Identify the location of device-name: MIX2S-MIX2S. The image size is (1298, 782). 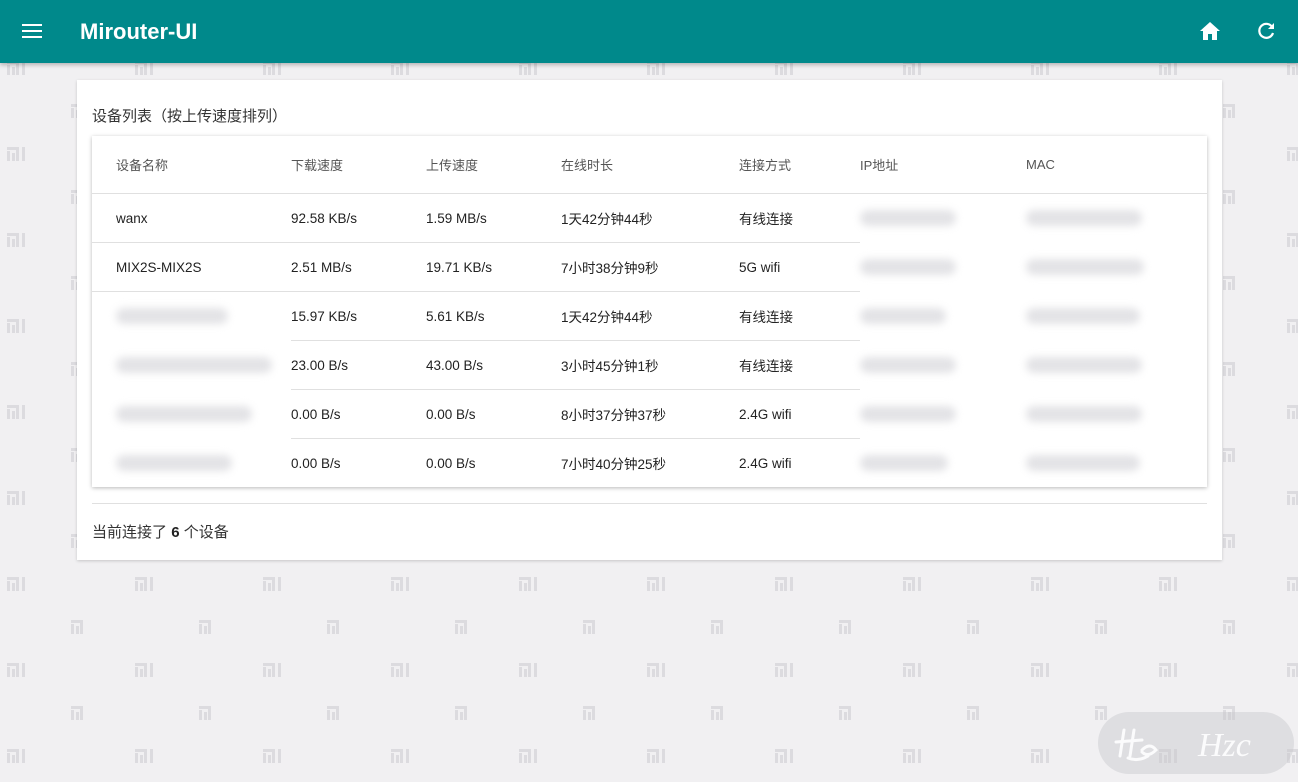
(191, 267).